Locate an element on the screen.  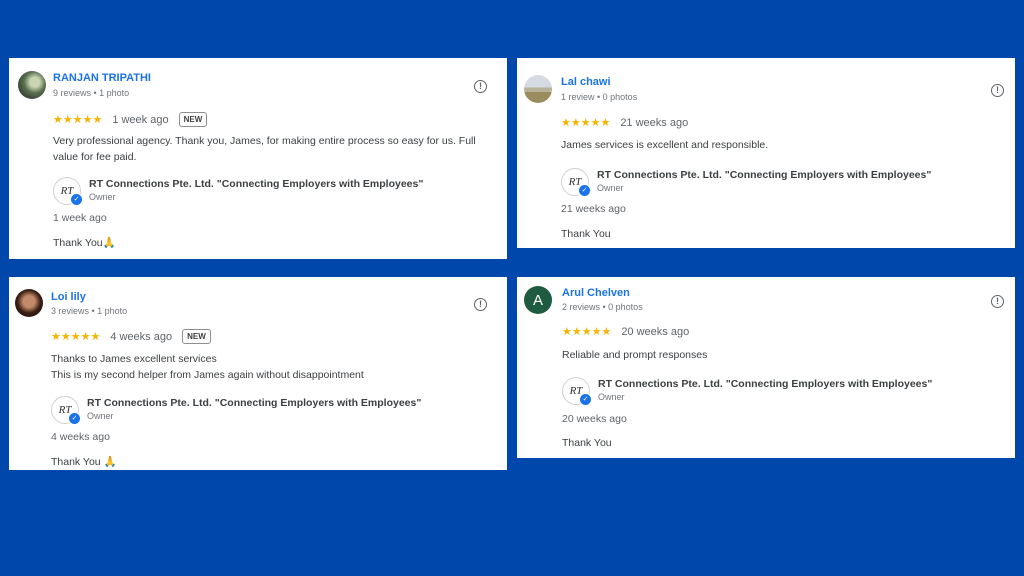
rating-row: ★★★★★ 21 weeks ago is located at coordinates (625, 123).